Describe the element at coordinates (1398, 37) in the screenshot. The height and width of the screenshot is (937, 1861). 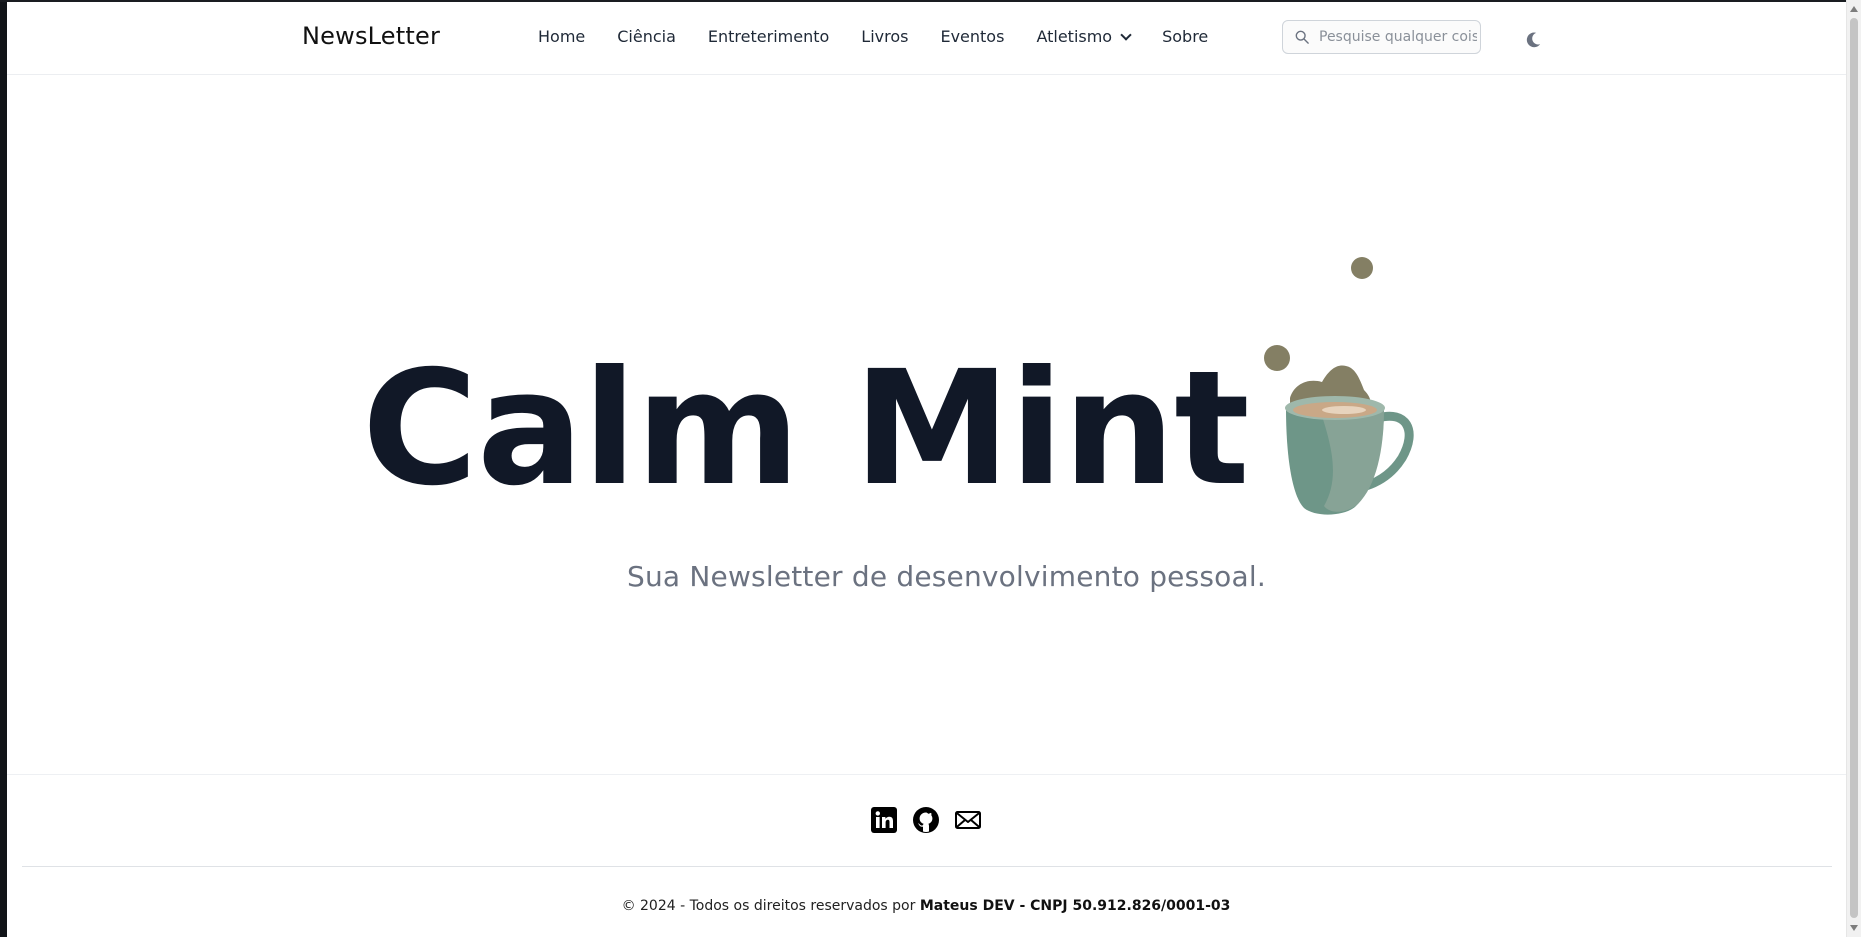
I see `search-input` at that location.